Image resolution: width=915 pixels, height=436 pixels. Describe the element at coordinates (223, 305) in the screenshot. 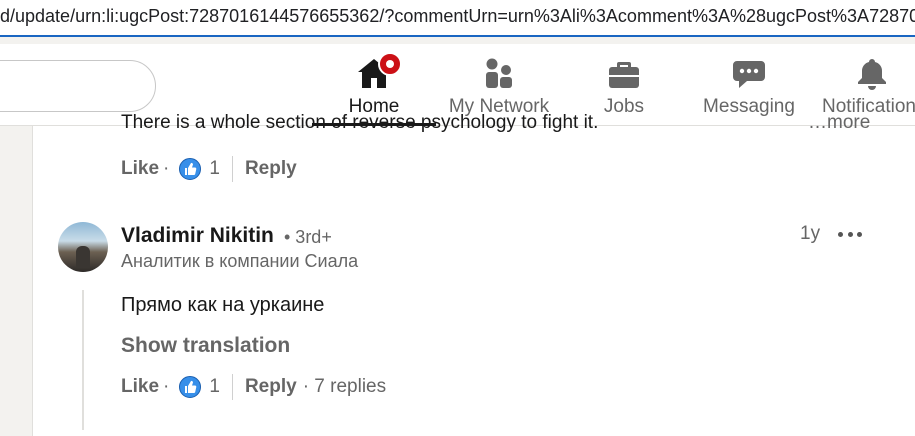

I see `comment-text: Прямо как на уркаине` at that location.